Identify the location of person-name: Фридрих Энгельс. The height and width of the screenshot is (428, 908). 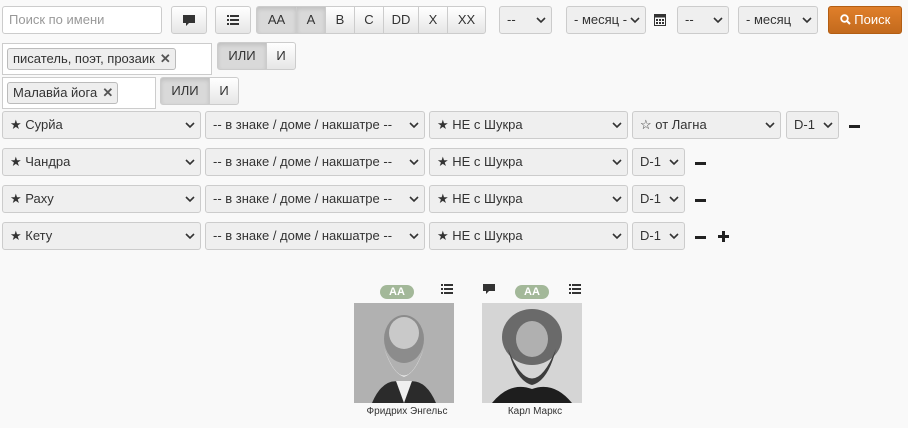
(407, 411).